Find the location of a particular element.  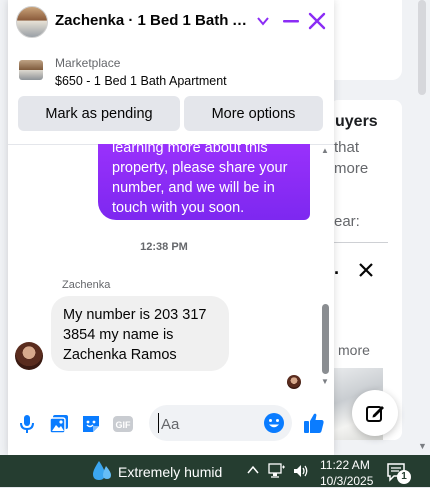

compose-icon is located at coordinates (375, 414).